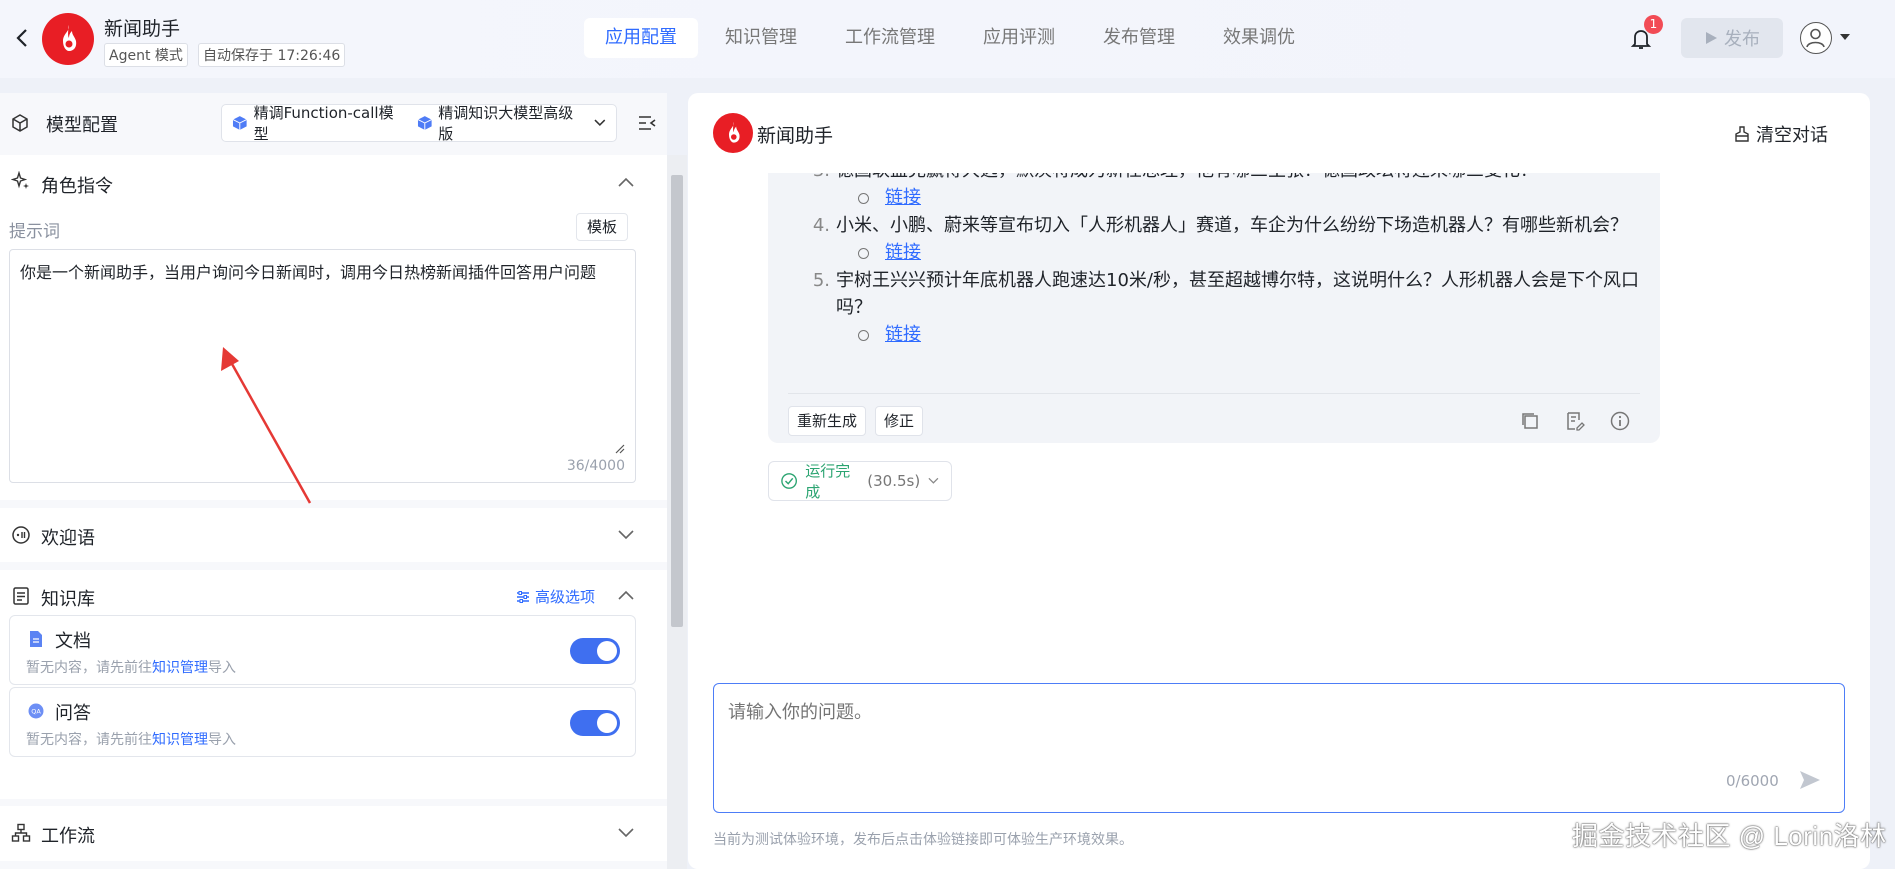  What do you see at coordinates (1653, 24) in the screenshot?
I see `notification-badge: 1` at bounding box center [1653, 24].